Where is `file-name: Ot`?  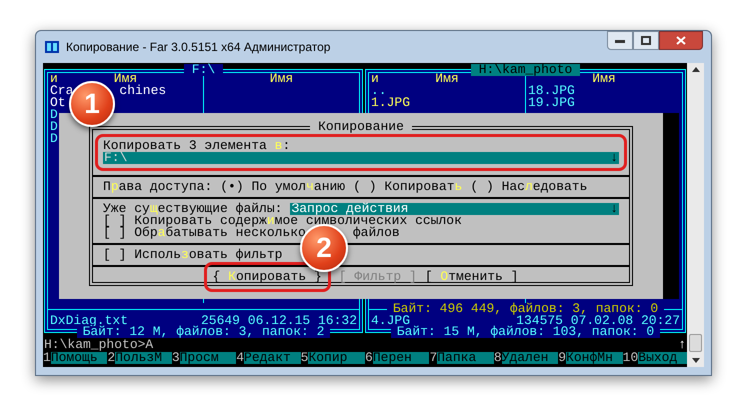
file-name: Ot is located at coordinates (58, 103).